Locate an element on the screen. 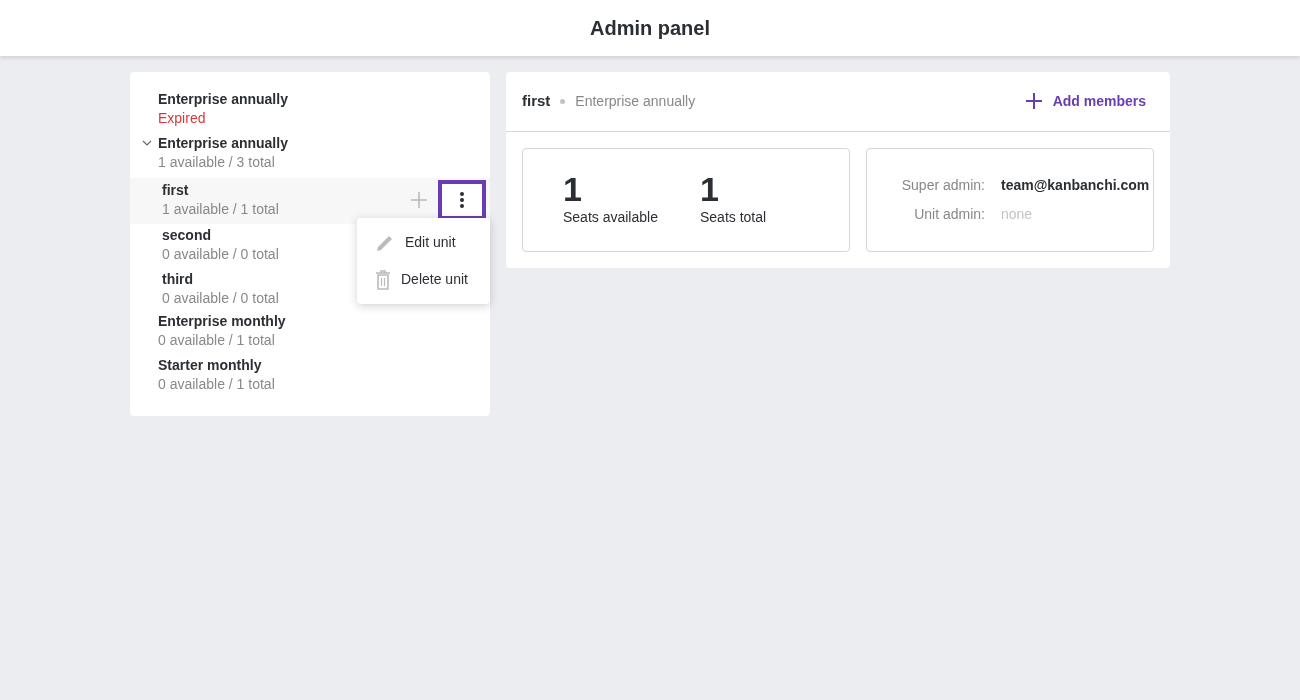  seat-count: 0 available / 0 total is located at coordinates (220, 254).